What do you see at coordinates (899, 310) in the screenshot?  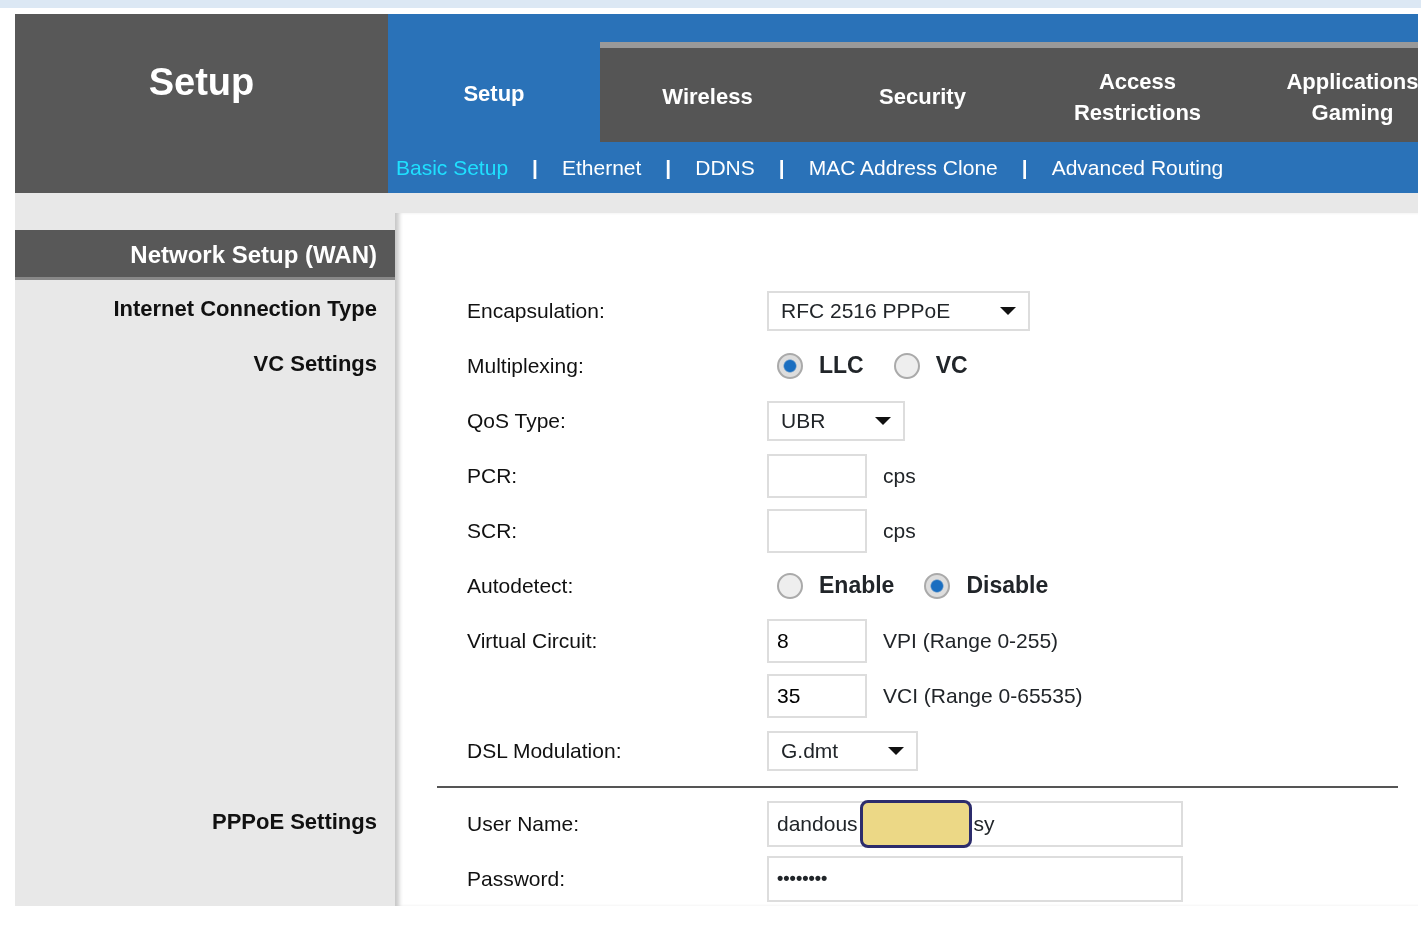 I see `dropdown: RFC 2516 PPPoE` at bounding box center [899, 310].